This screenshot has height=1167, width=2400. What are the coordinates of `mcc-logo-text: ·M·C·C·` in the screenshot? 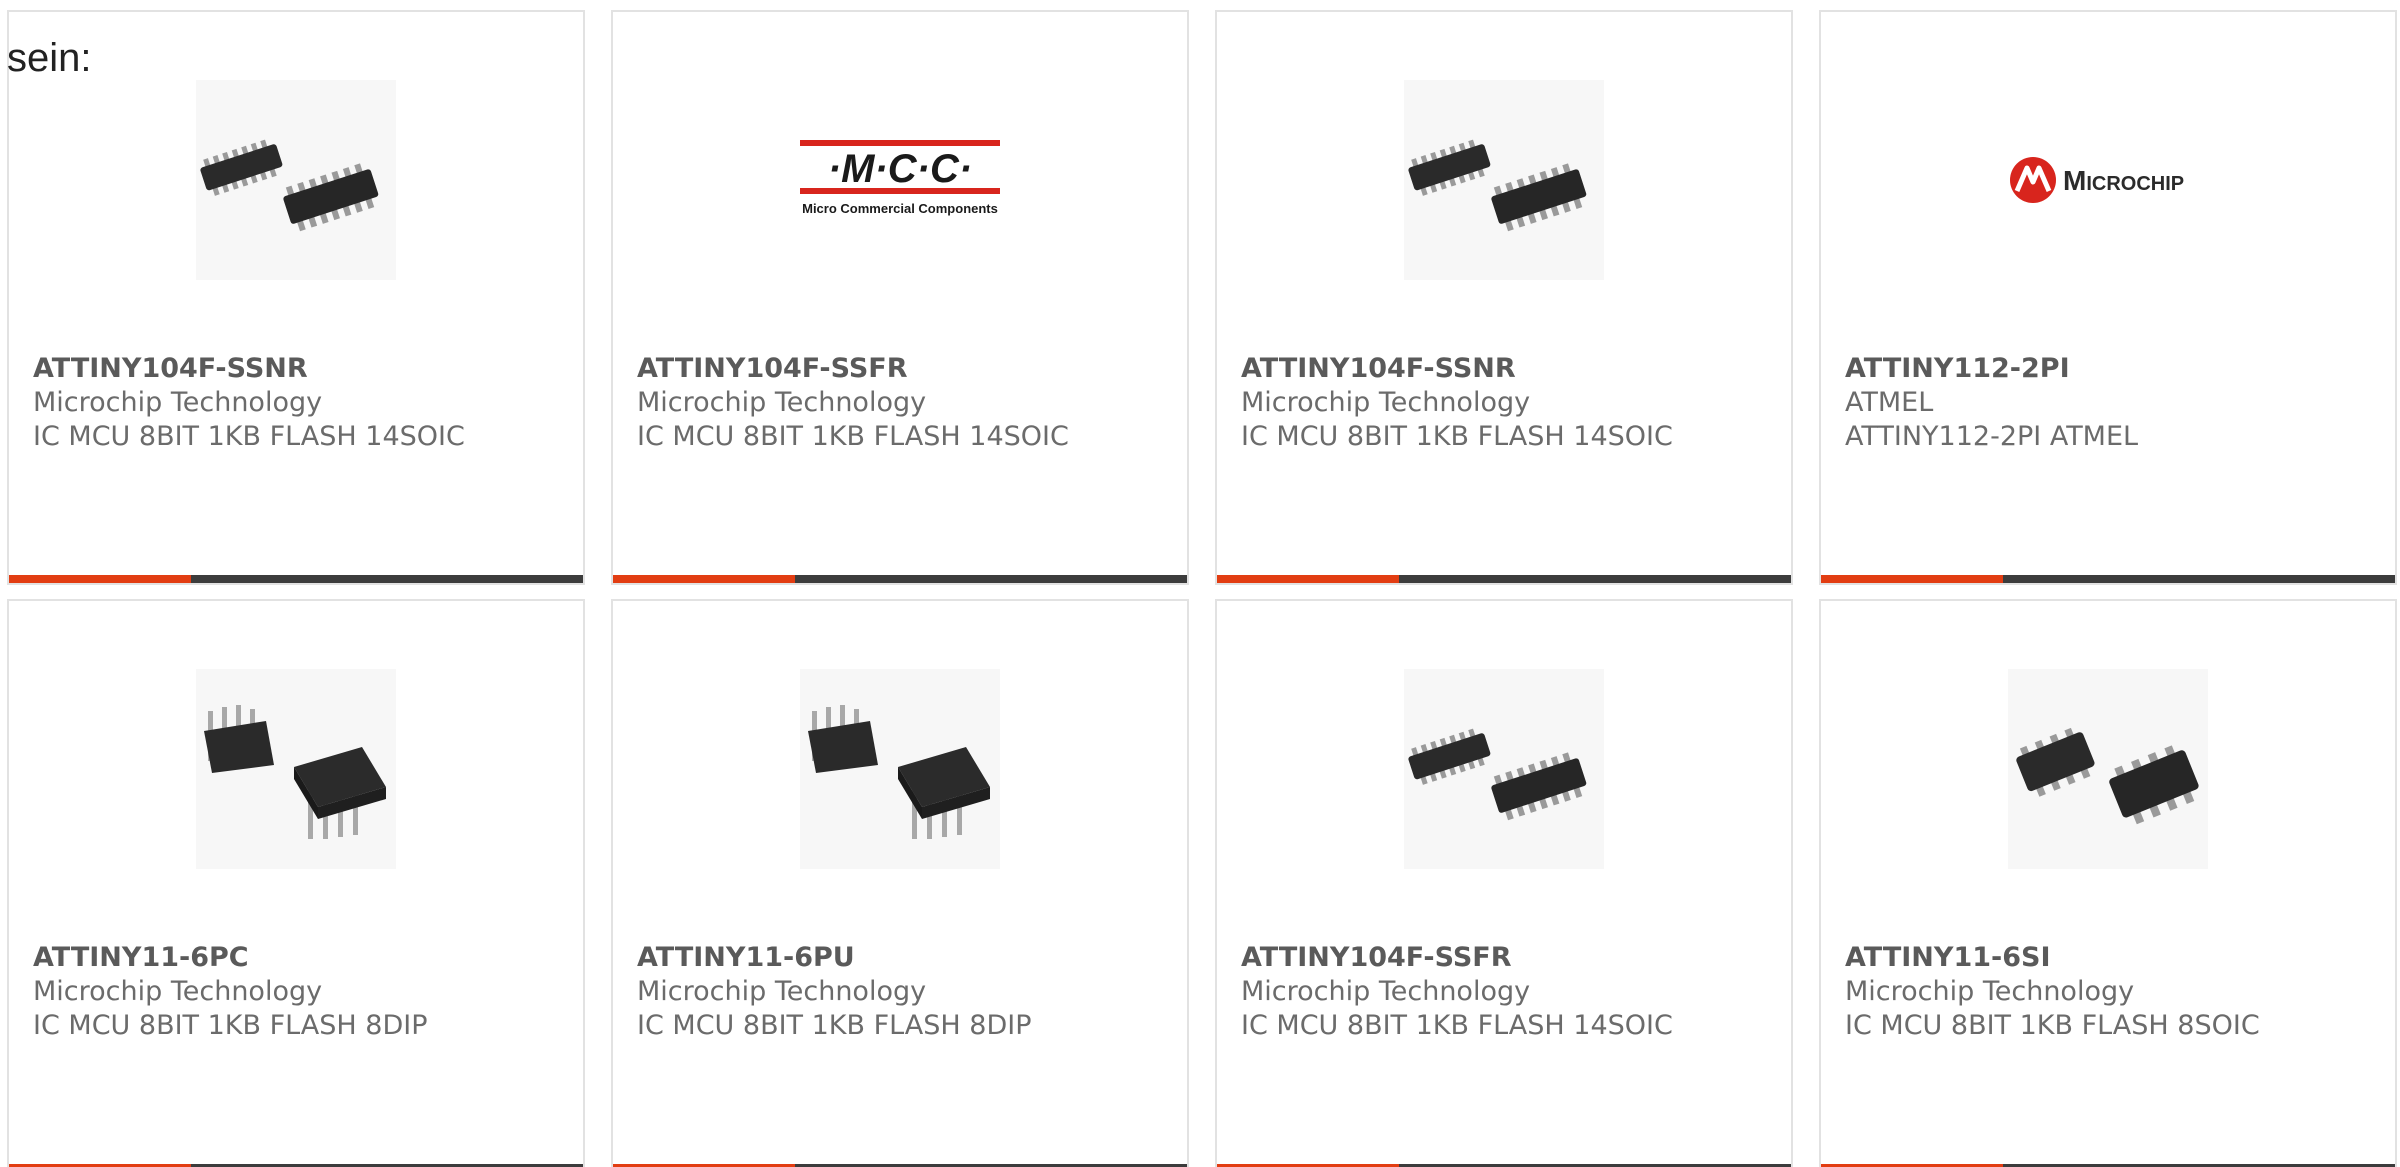 It's located at (900, 169).